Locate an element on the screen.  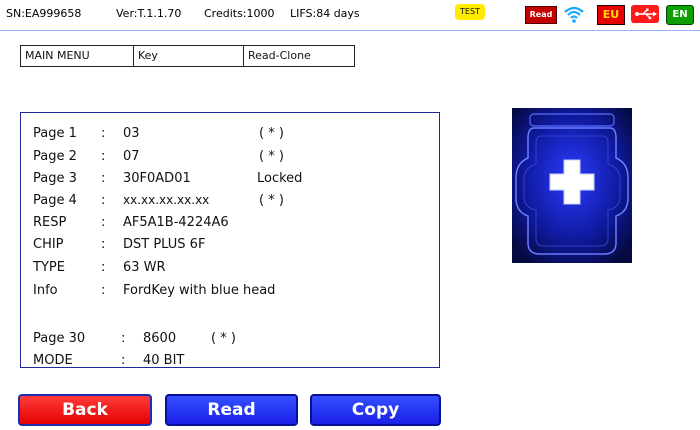
breadcrumb-key: Key is located at coordinates (189, 56).